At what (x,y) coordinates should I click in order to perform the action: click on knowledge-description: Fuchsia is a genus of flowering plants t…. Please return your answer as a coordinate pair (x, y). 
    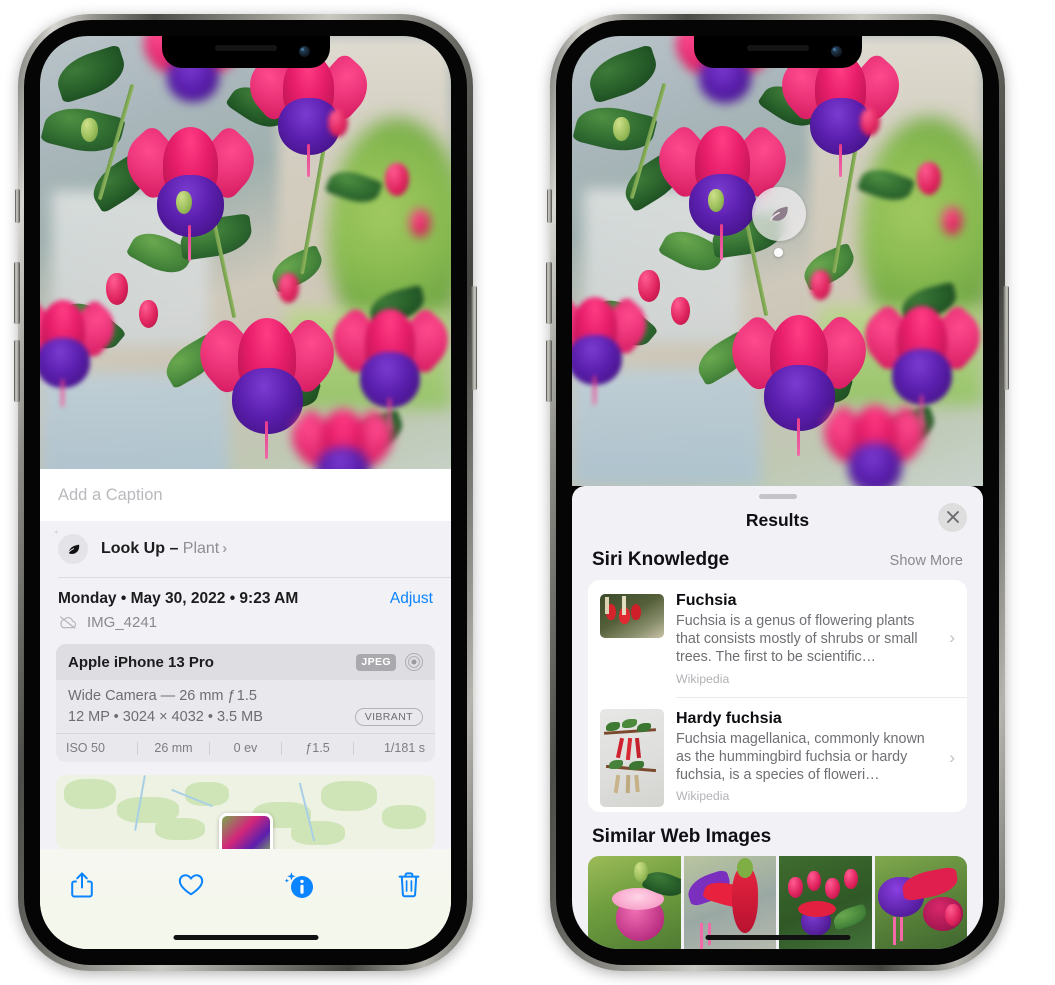
    Looking at the image, I should click on (797, 639).